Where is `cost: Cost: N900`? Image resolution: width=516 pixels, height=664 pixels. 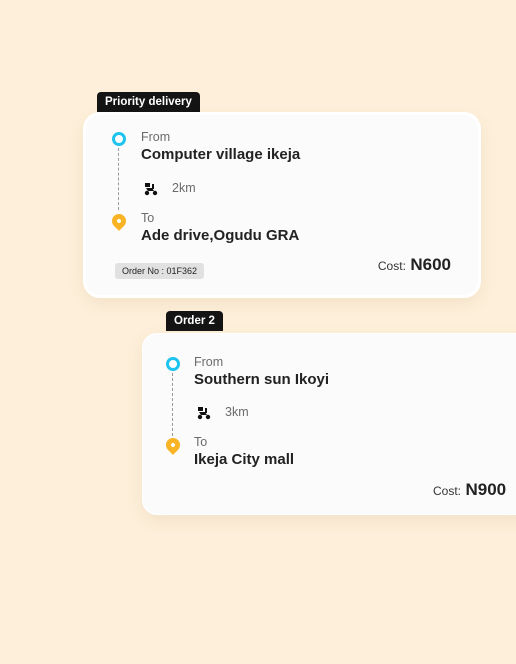 cost: Cost: N900 is located at coordinates (469, 490).